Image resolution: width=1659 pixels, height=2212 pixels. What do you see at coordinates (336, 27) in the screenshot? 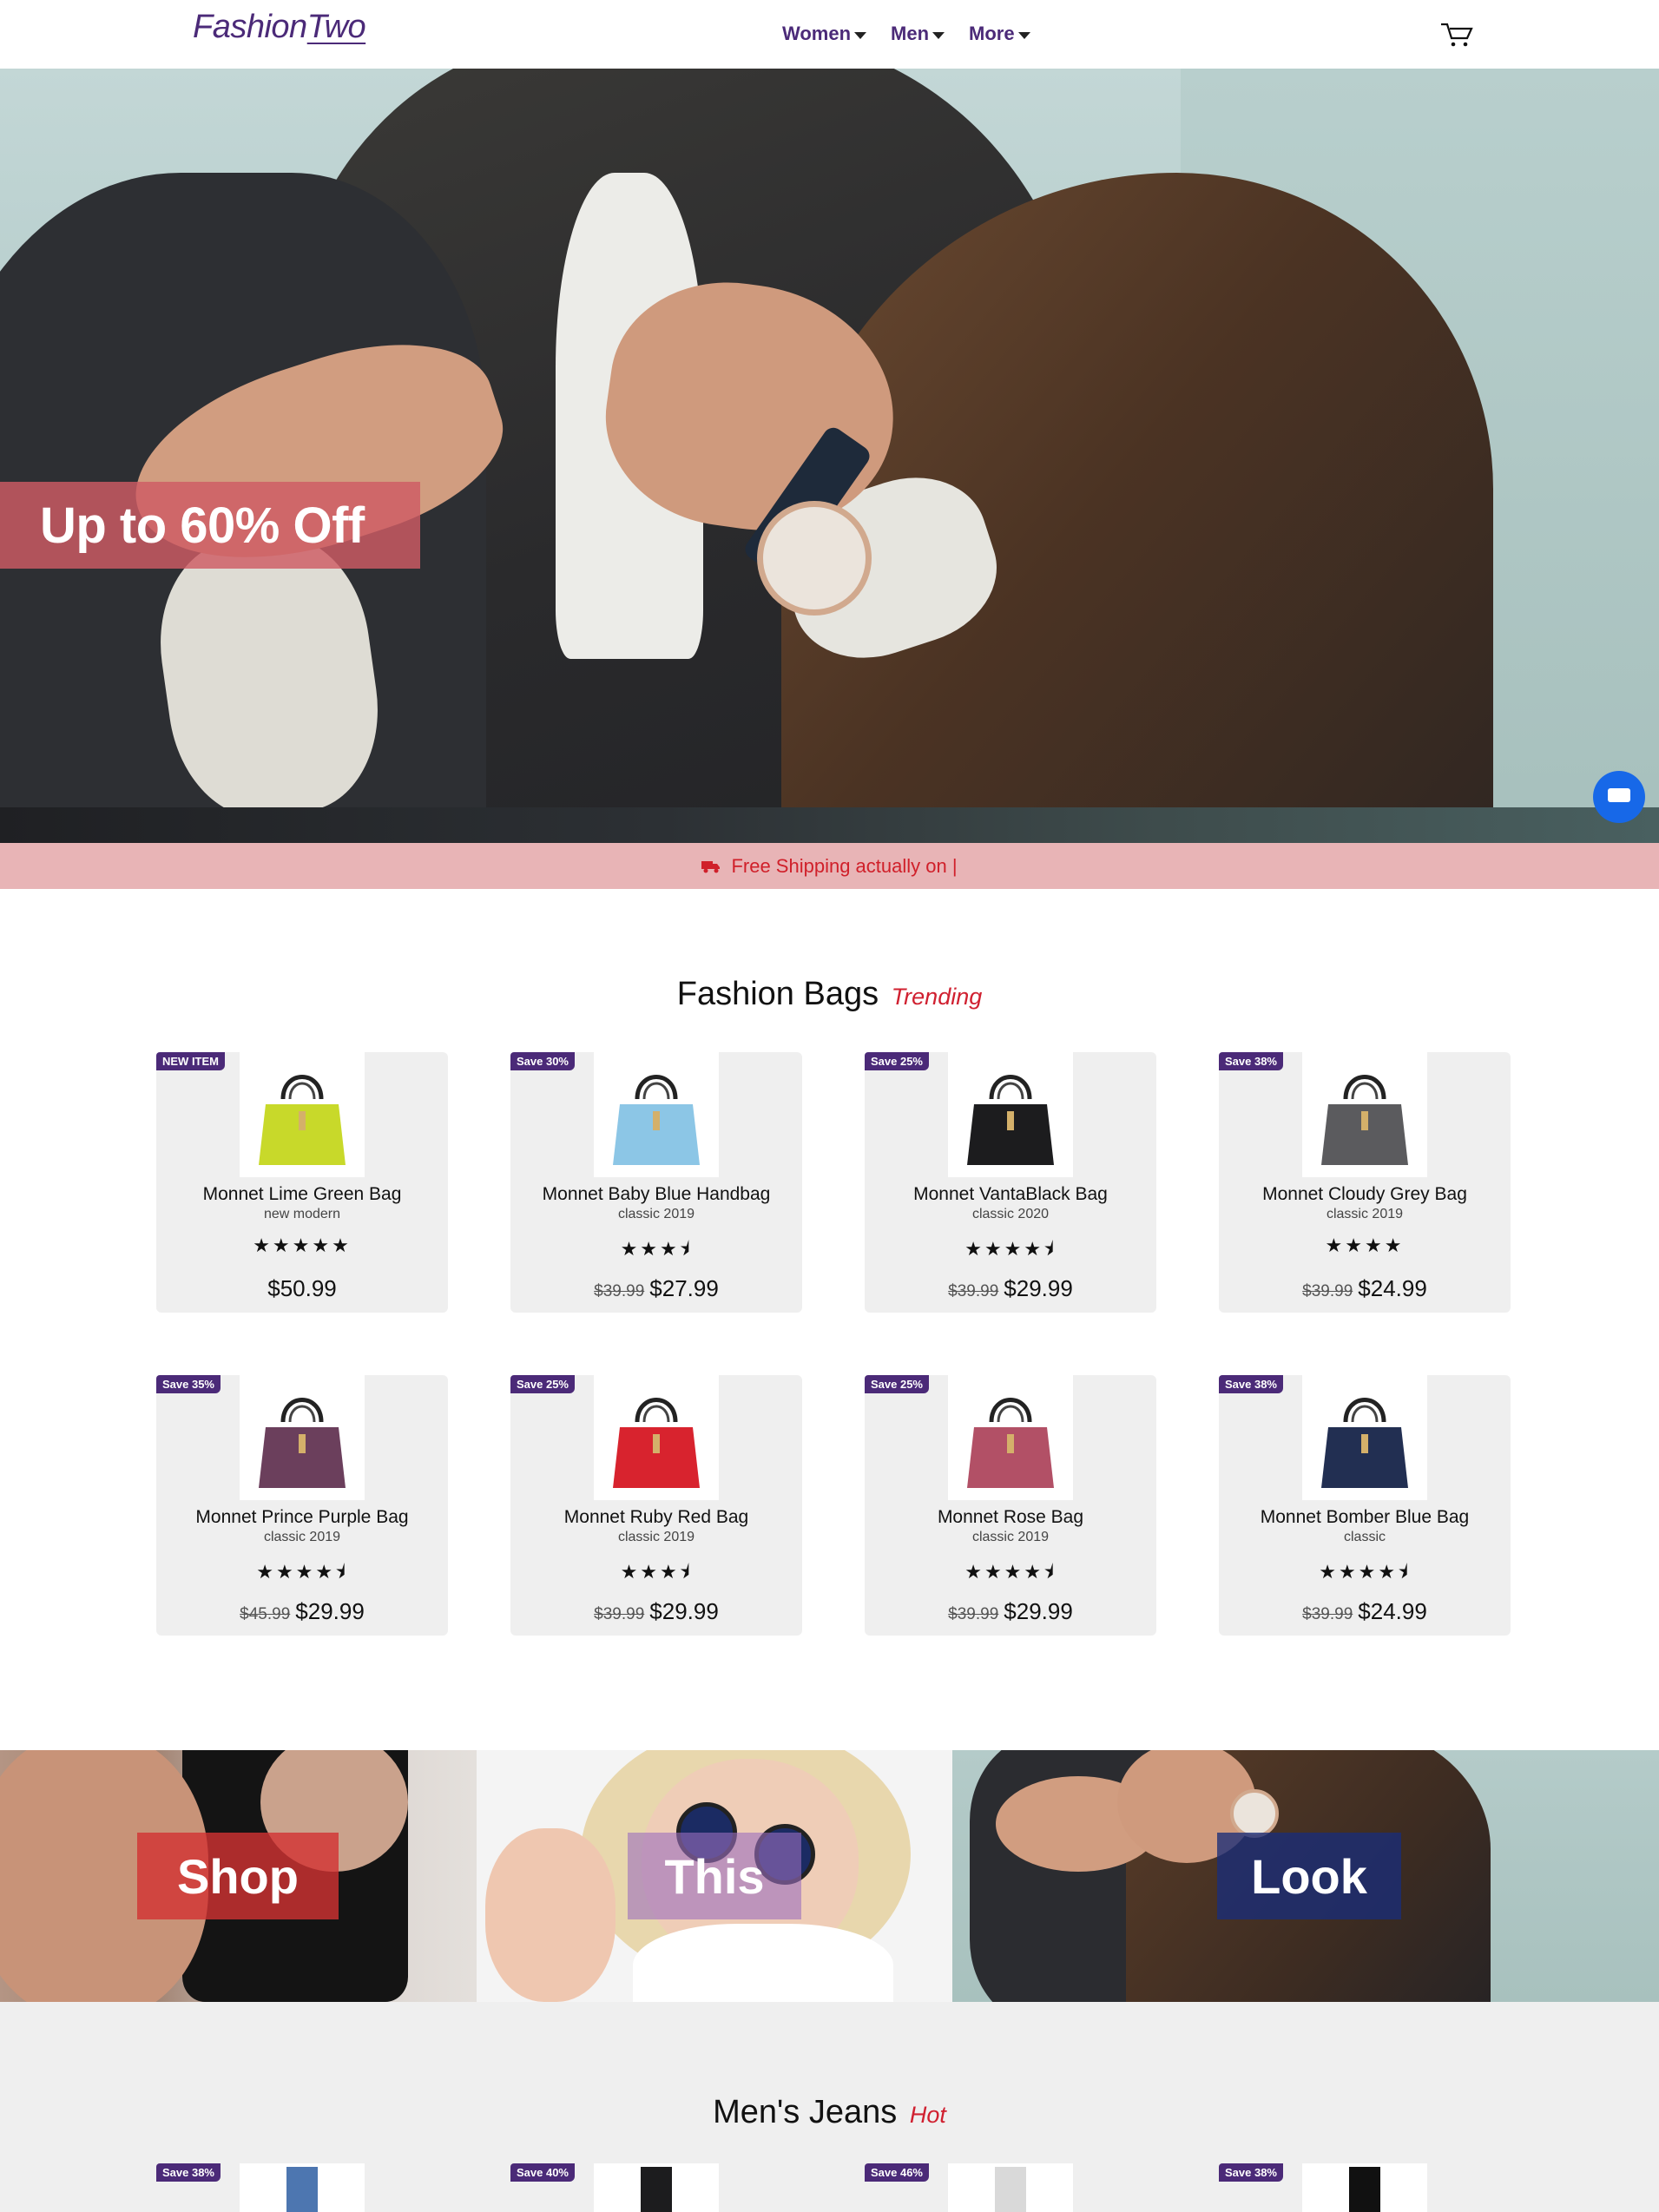
I see `logo-text-two: Two` at bounding box center [336, 27].